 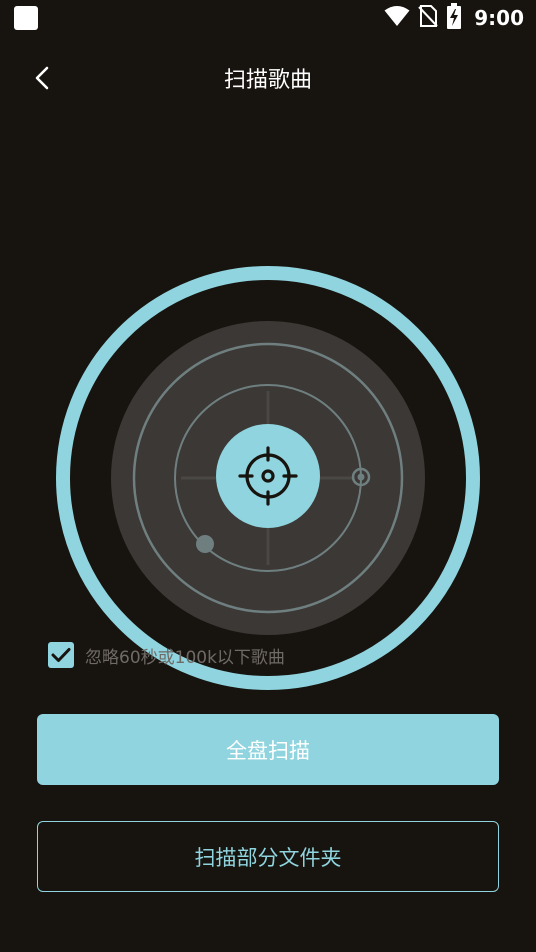 I want to click on radar-center-disc, so click(x=268, y=476).